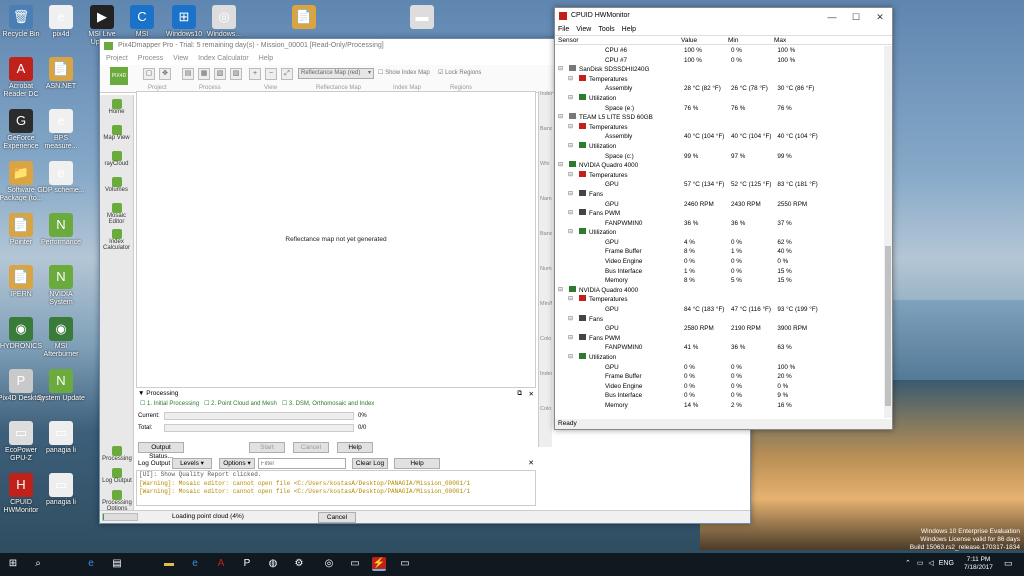 Image resolution: width=1024 pixels, height=576 pixels. What do you see at coordinates (311, 447) in the screenshot?
I see `cancel-processing-button: Cancel` at bounding box center [311, 447].